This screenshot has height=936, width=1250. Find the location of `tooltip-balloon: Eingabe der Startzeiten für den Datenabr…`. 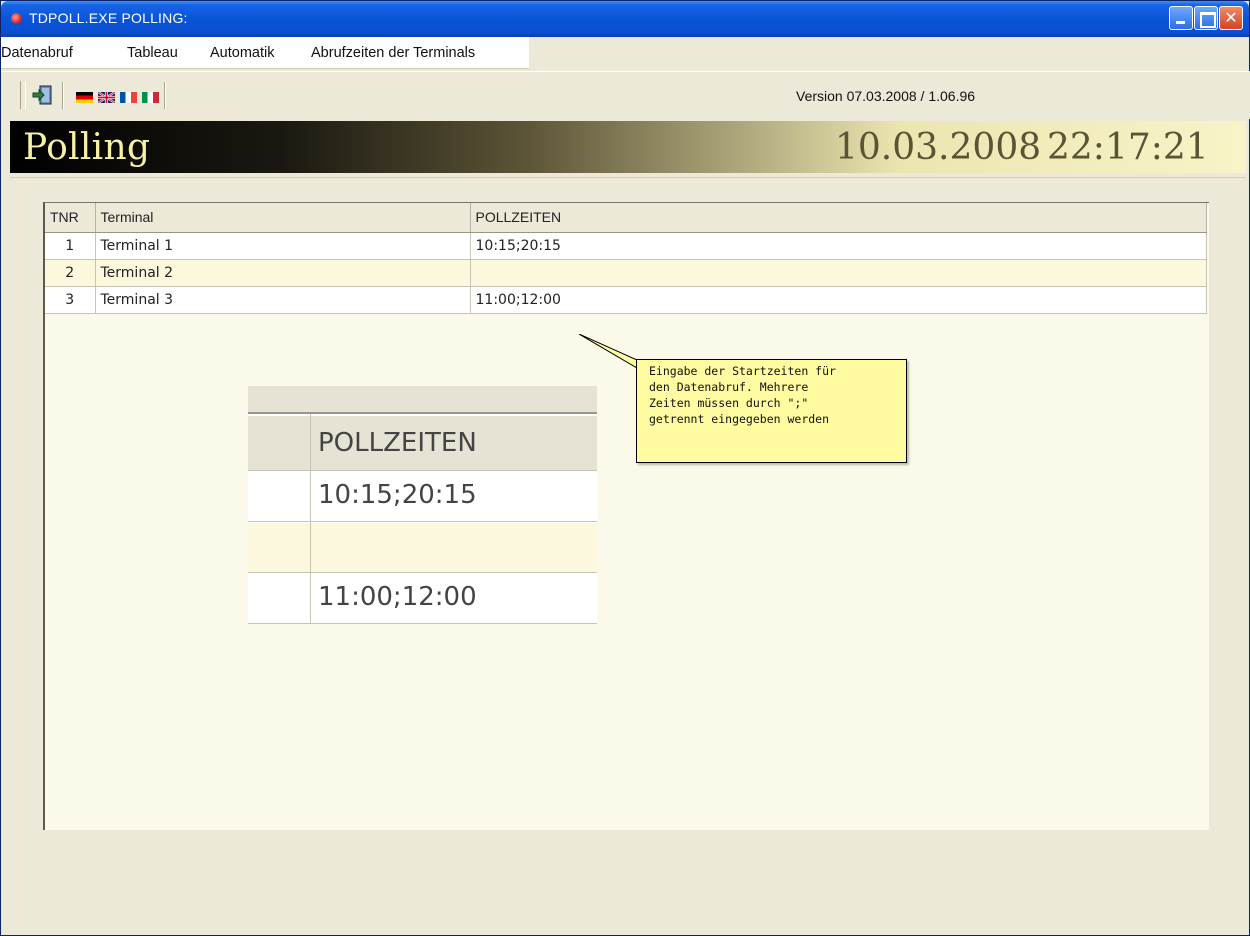

tooltip-balloon: Eingabe der Startzeiten für den Datenabr… is located at coordinates (771, 411).